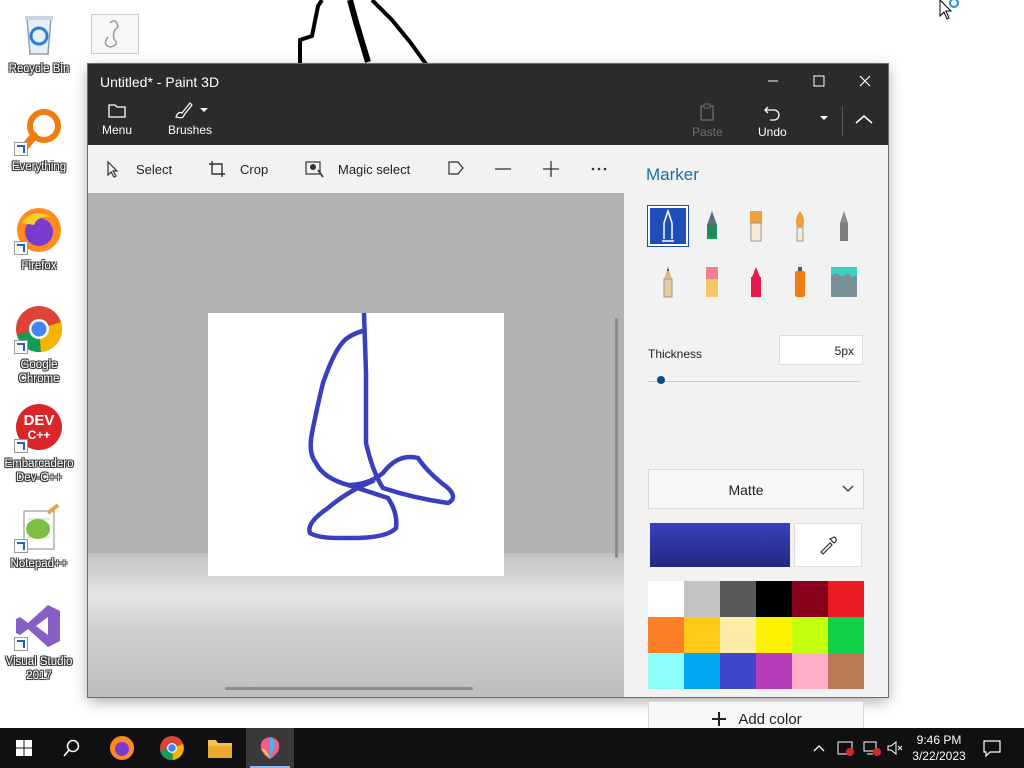 The width and height of the screenshot is (1024, 768). I want to click on collapse-ribbon-button, so click(864, 121).